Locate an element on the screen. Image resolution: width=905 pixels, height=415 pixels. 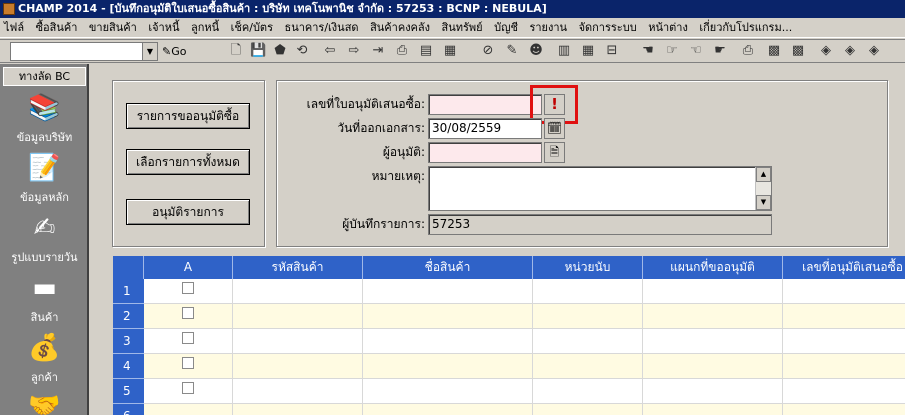
arrow-left-icon: ⇦ is located at coordinates (330, 51).